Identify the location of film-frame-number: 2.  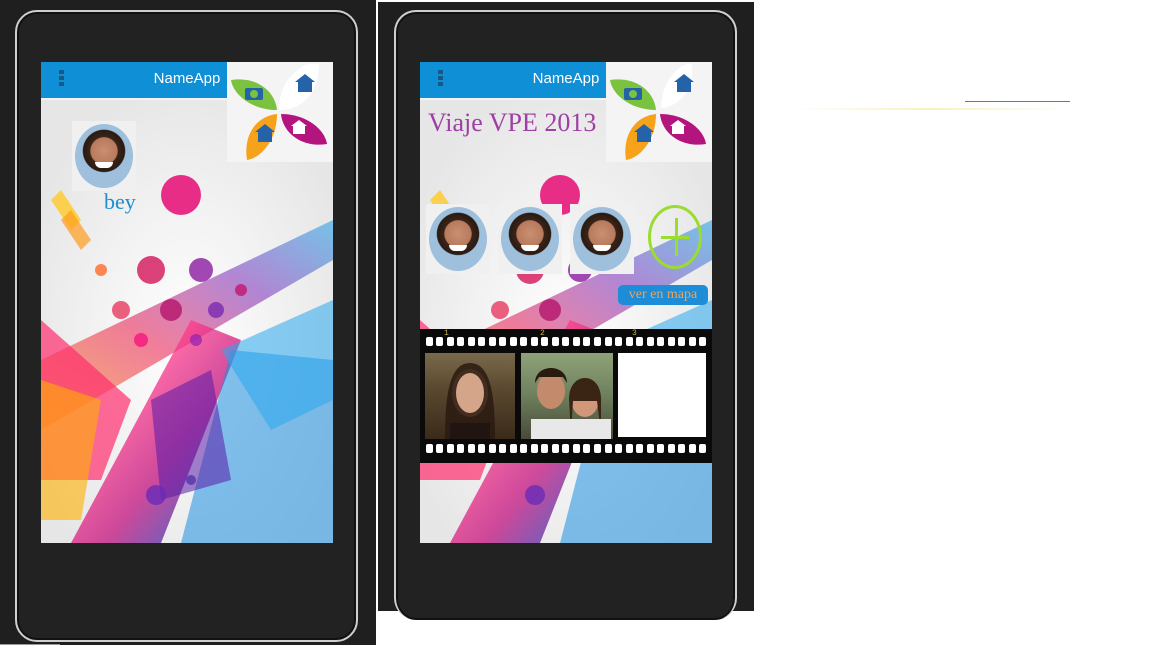
(542, 333).